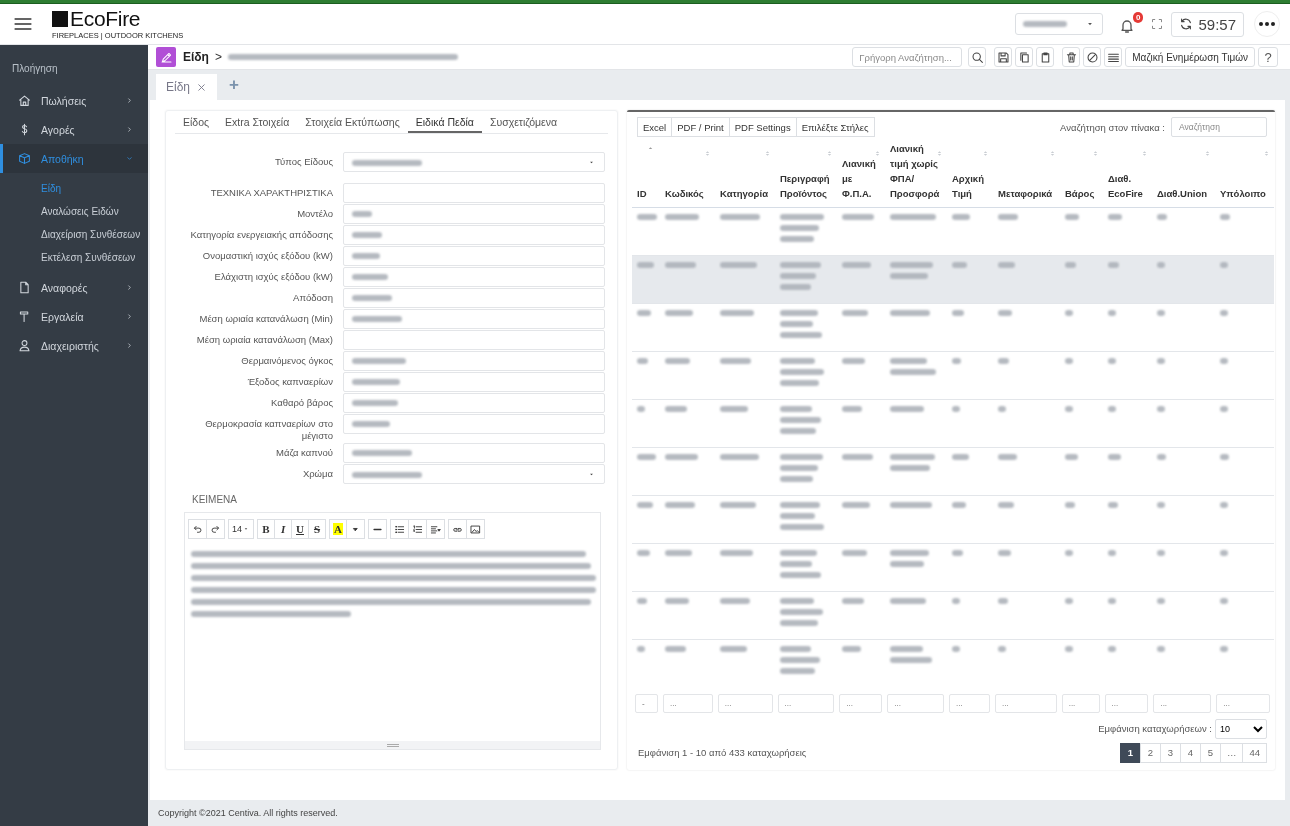  What do you see at coordinates (196, 57) in the screenshot?
I see `breadcrumb-link: Είδη` at bounding box center [196, 57].